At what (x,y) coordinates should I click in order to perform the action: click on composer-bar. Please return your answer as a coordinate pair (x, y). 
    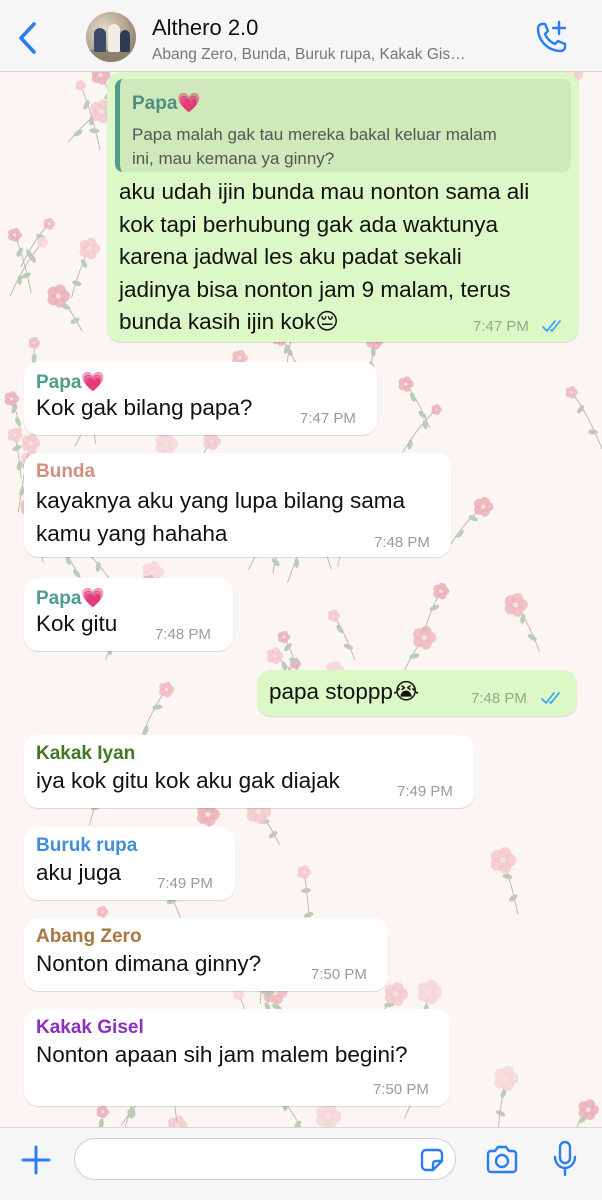
    Looking at the image, I should click on (301, 1163).